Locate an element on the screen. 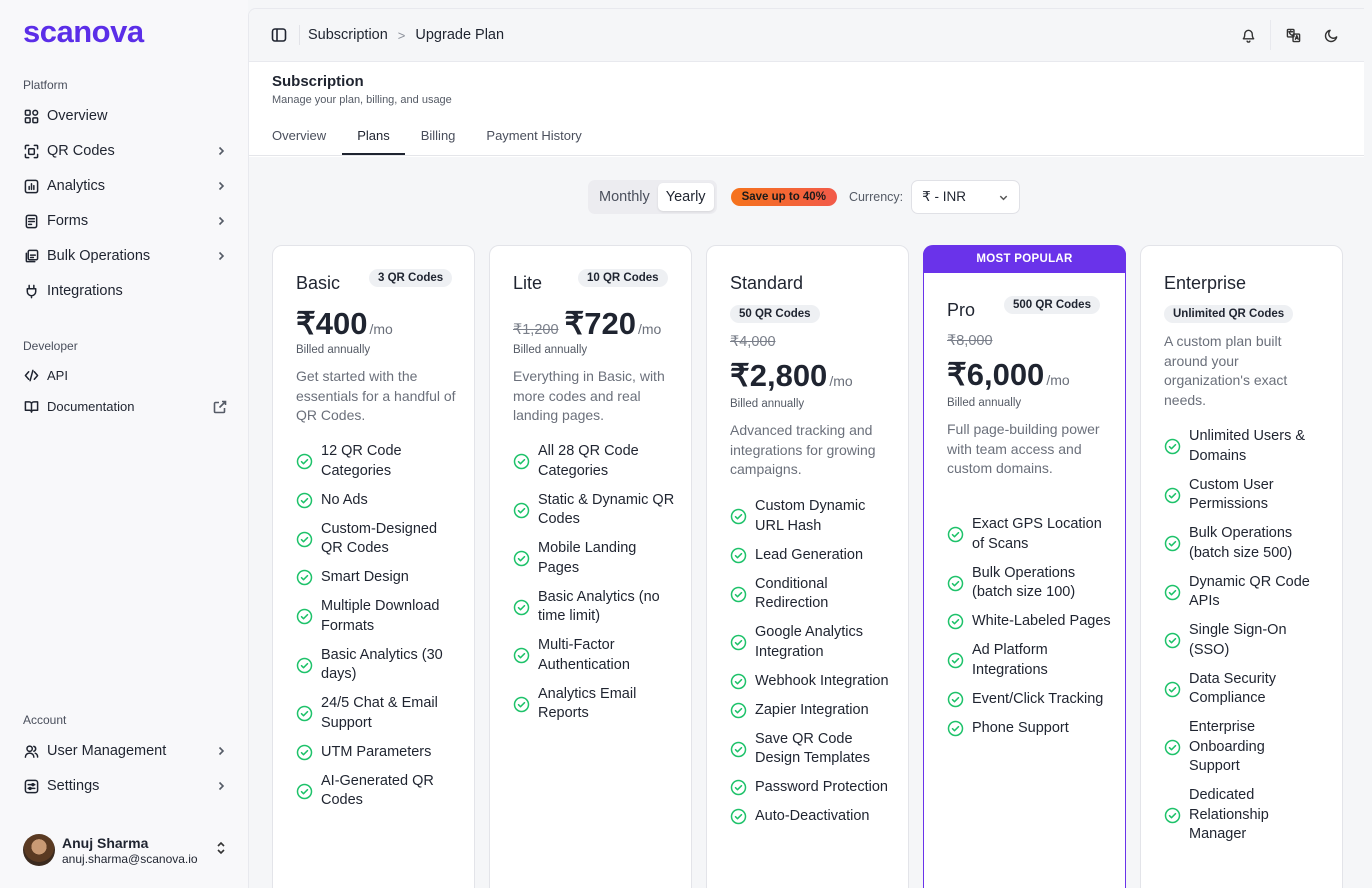 This screenshot has height=888, width=1372. tab-plans: Plans is located at coordinates (373, 141).